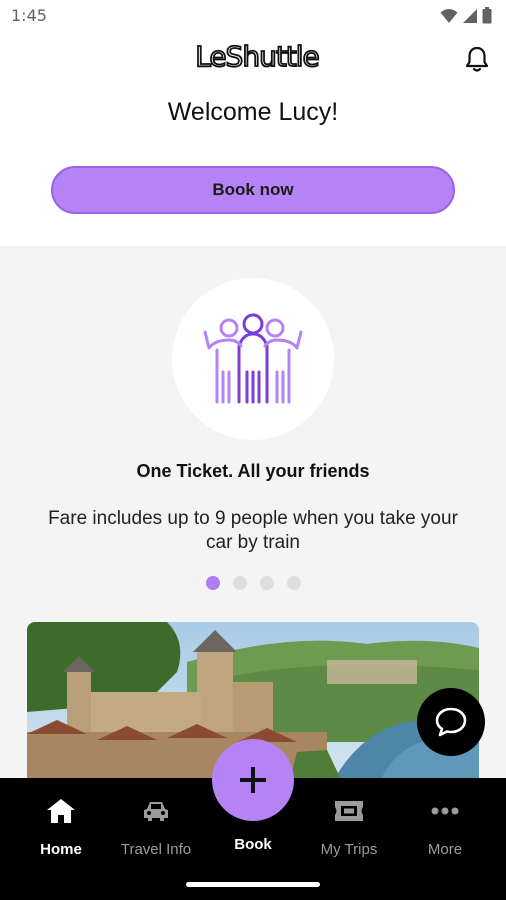 The image size is (506, 900). Describe the element at coordinates (253, 112) in the screenshot. I see `welcome-message: Welcome Lucy!` at that location.